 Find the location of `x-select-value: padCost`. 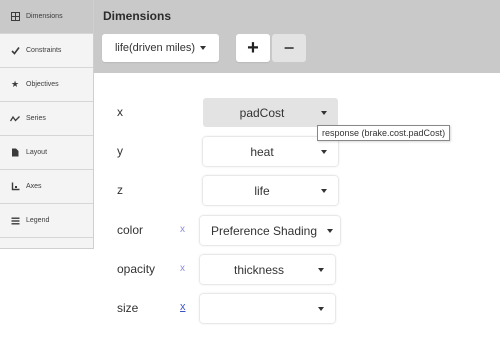

x-select-value: padCost is located at coordinates (262, 112).